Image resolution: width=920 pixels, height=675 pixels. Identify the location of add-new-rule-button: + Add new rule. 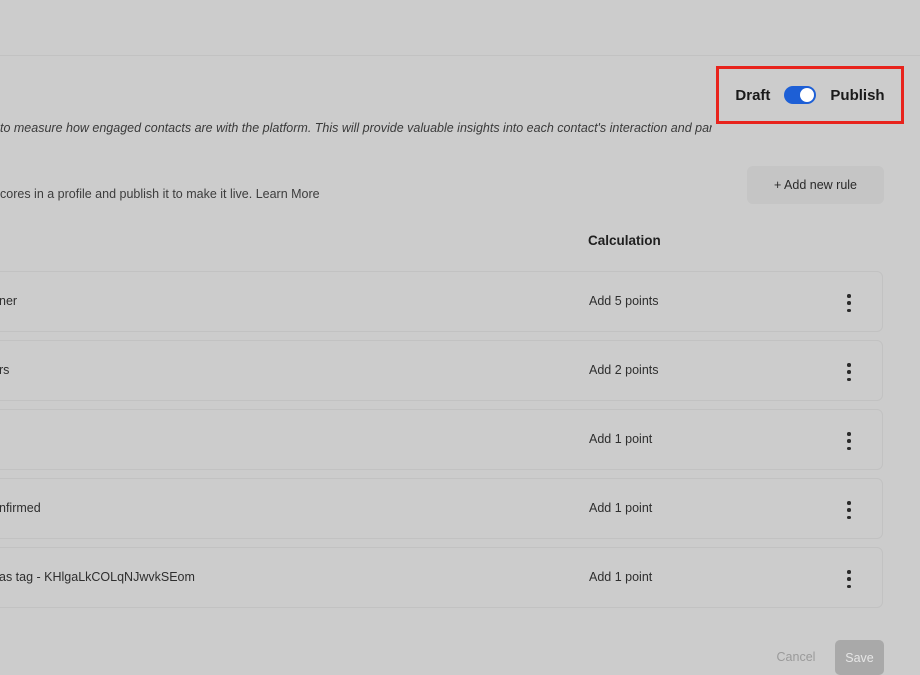
(815, 185).